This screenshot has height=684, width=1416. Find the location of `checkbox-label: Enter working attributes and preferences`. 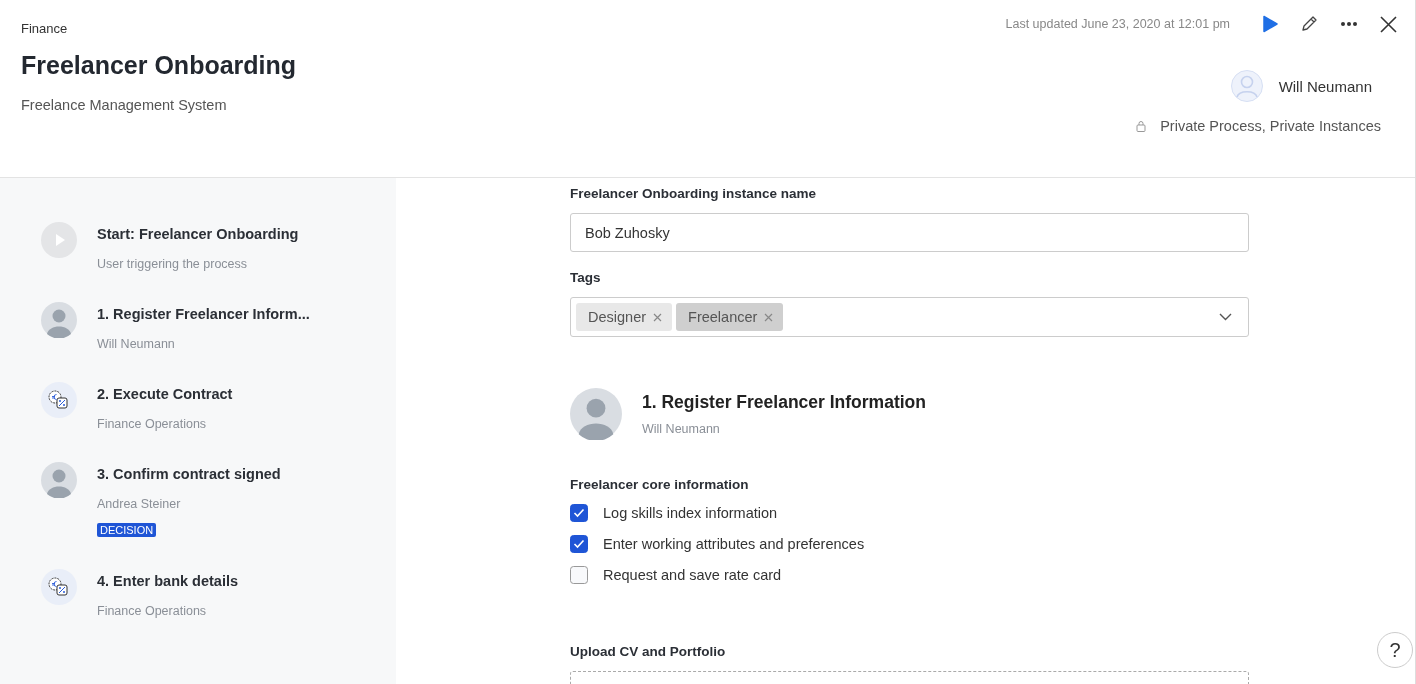

checkbox-label: Enter working attributes and preferences is located at coordinates (734, 544).